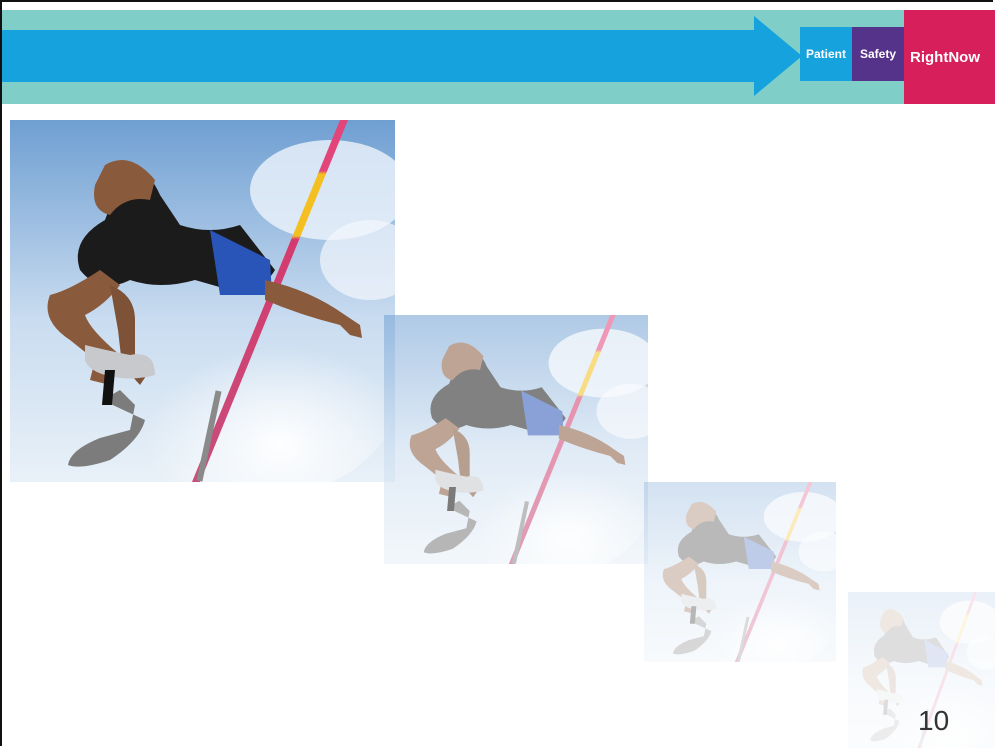 The width and height of the screenshot is (995, 748). I want to click on logo-safety-text: Safety, so click(878, 54).